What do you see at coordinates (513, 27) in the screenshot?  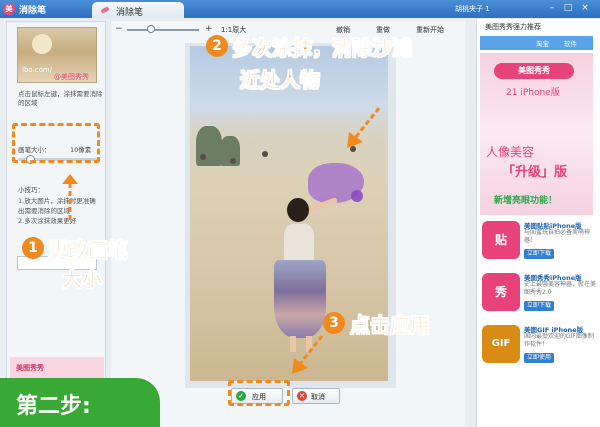 I see `recommend-title: 美图秀秀强力推荐` at bounding box center [513, 27].